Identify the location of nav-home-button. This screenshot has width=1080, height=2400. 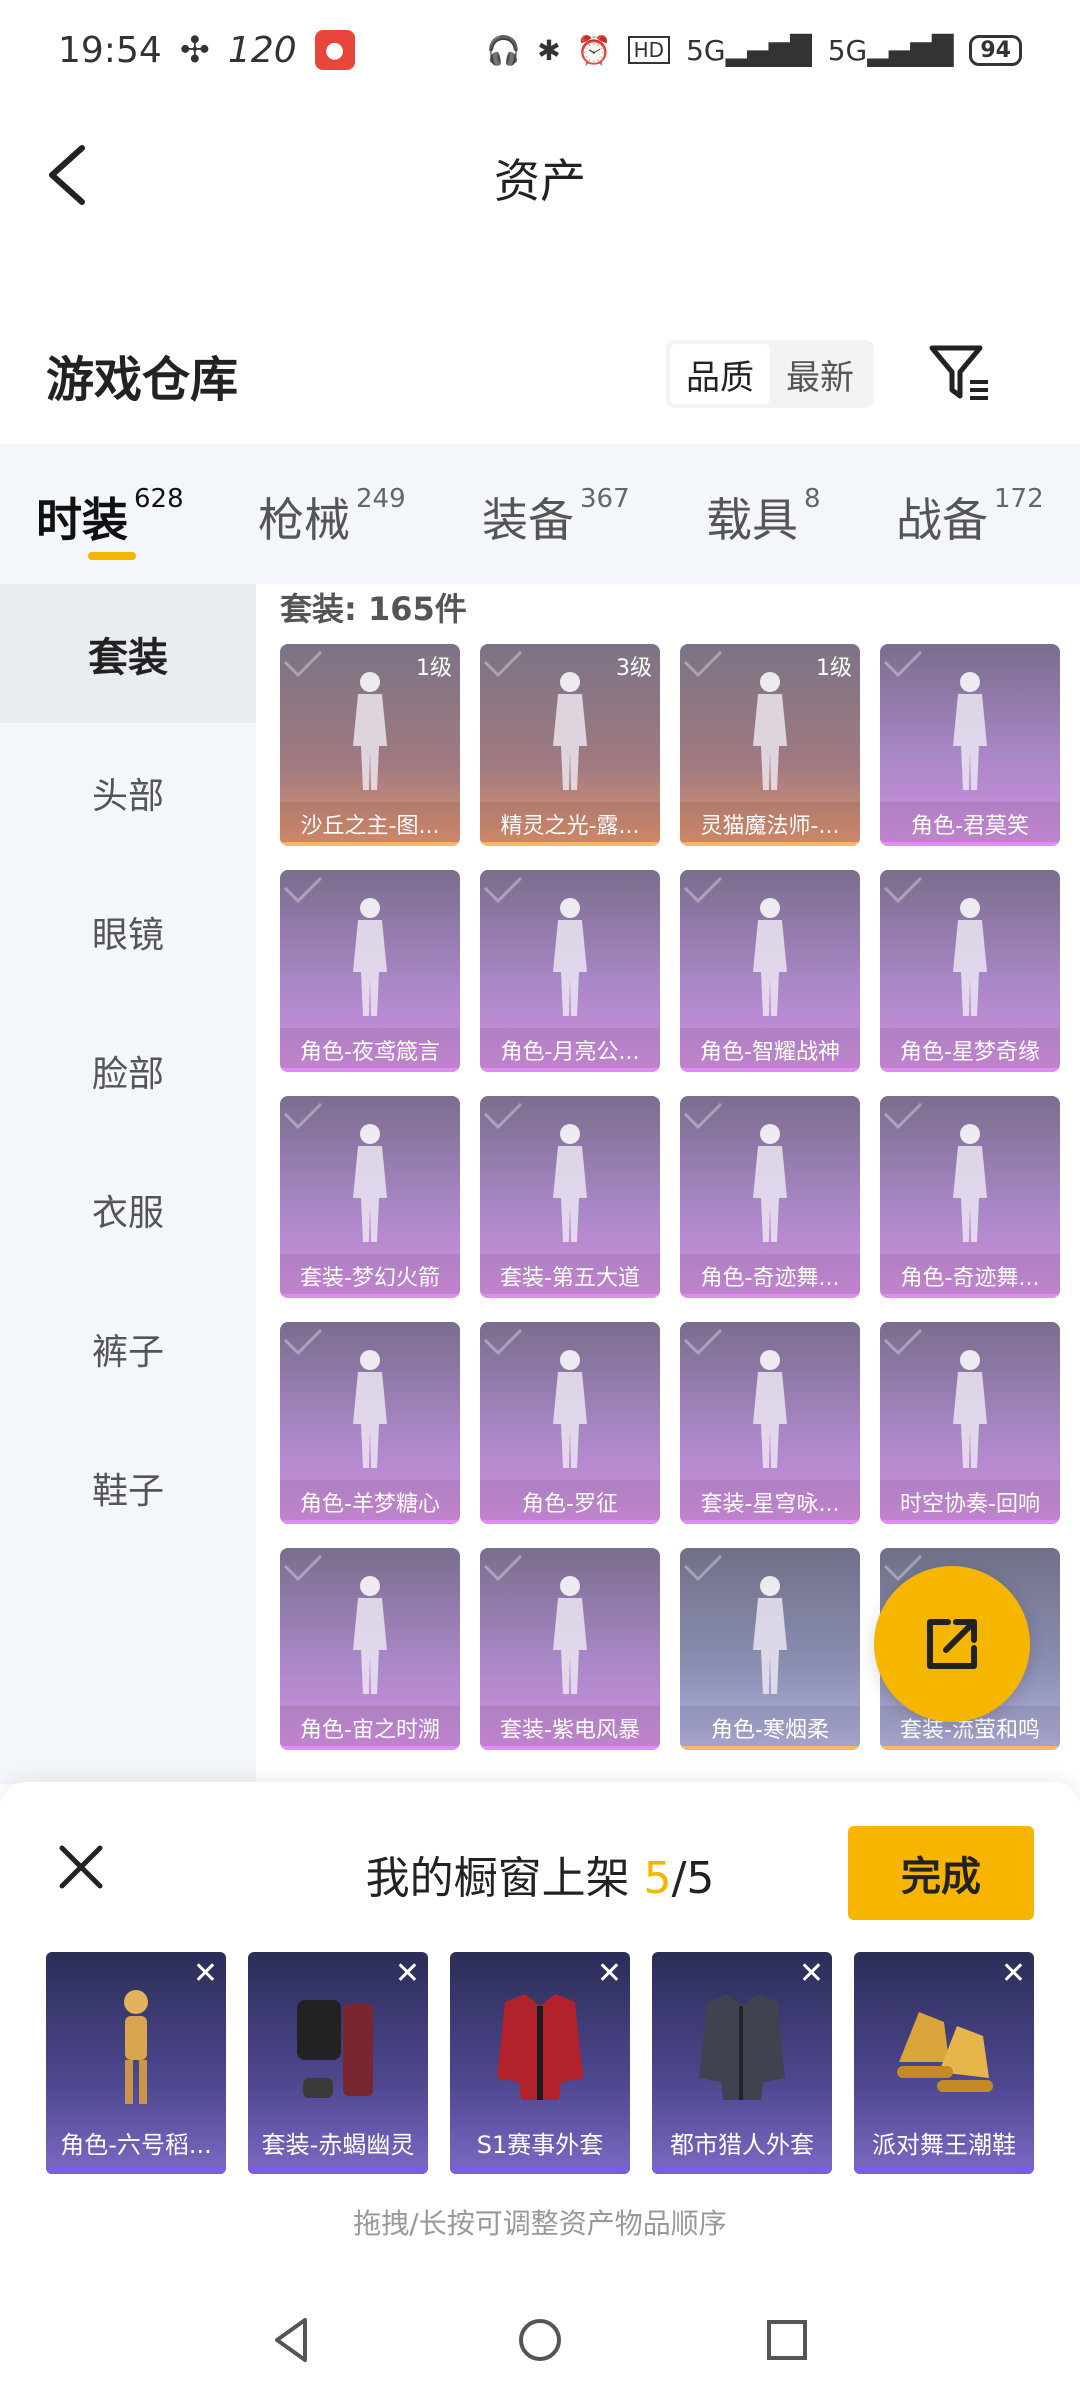
(540, 2340).